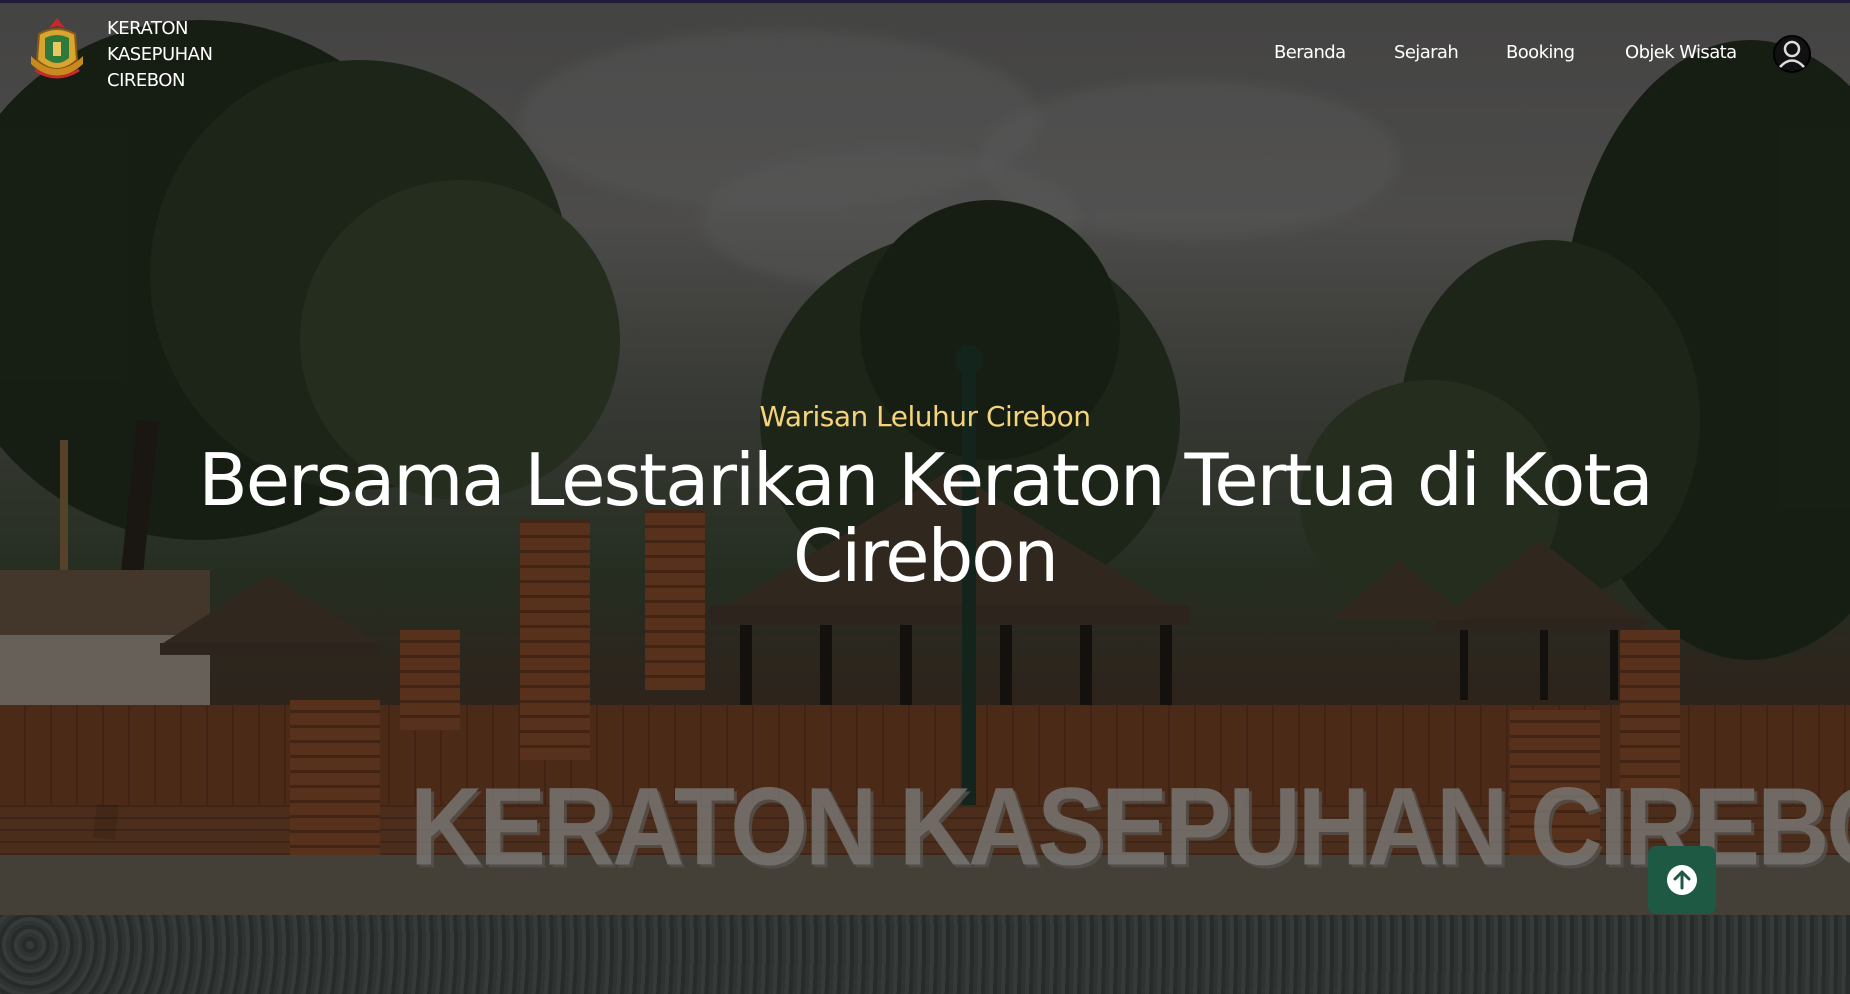  I want to click on nav-booking: Booking, so click(1540, 52).